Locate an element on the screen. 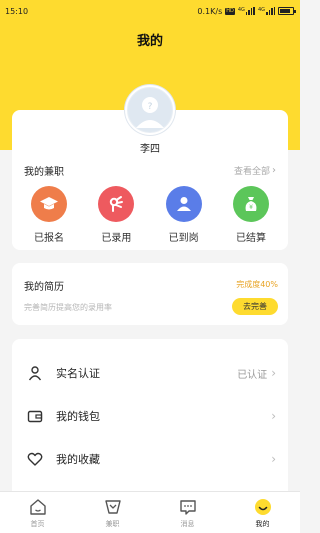  user-avatar-icon: ? is located at coordinates (150, 110).